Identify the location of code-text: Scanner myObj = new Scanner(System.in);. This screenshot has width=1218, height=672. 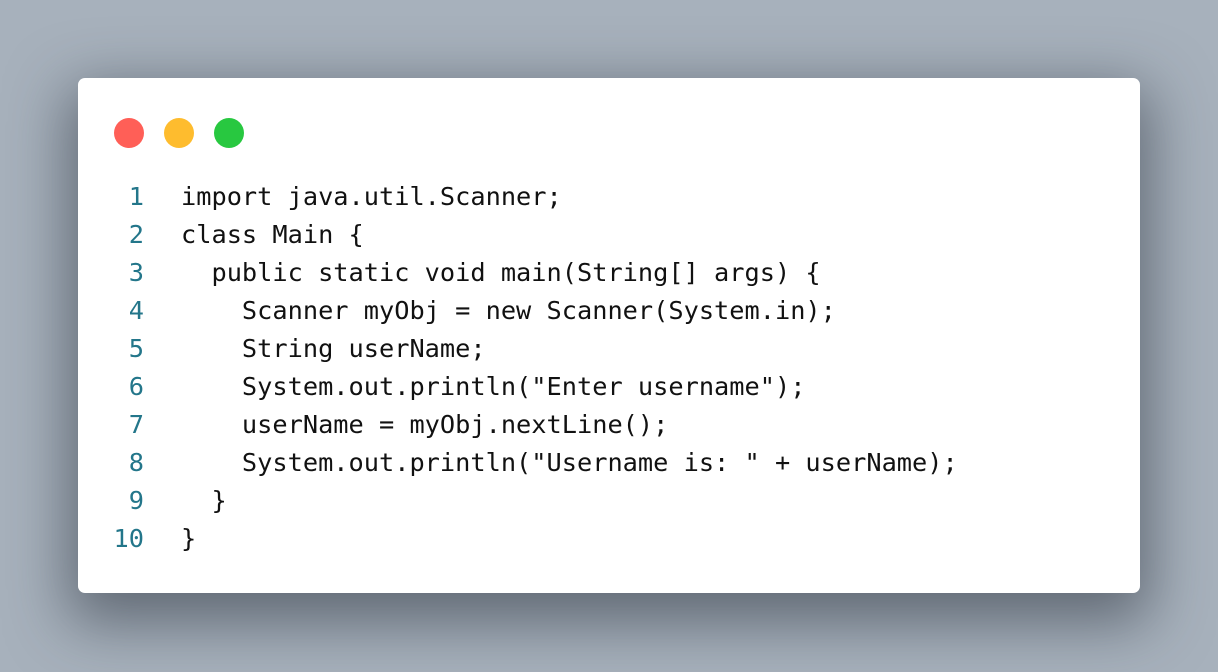
(508, 310).